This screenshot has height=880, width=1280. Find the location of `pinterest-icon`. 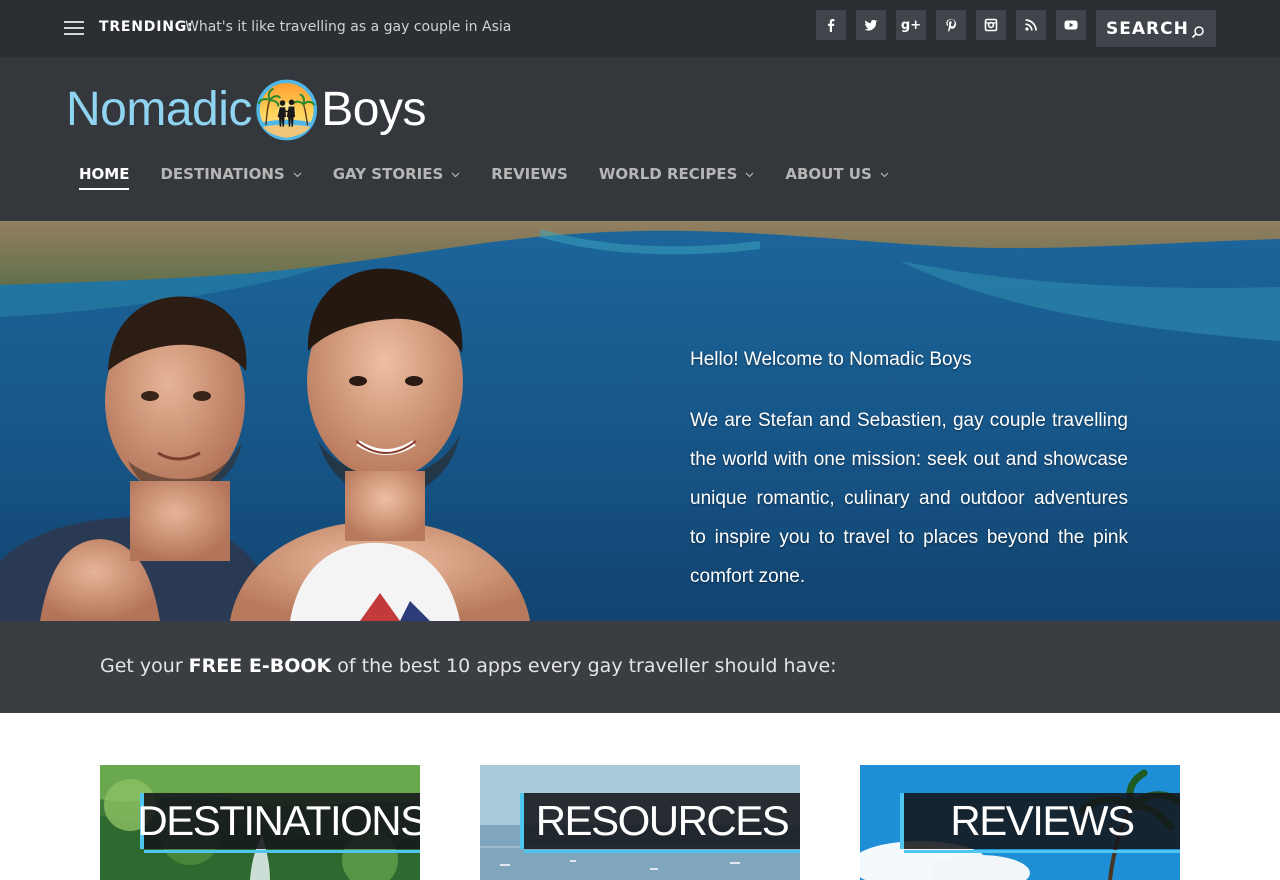

pinterest-icon is located at coordinates (951, 25).